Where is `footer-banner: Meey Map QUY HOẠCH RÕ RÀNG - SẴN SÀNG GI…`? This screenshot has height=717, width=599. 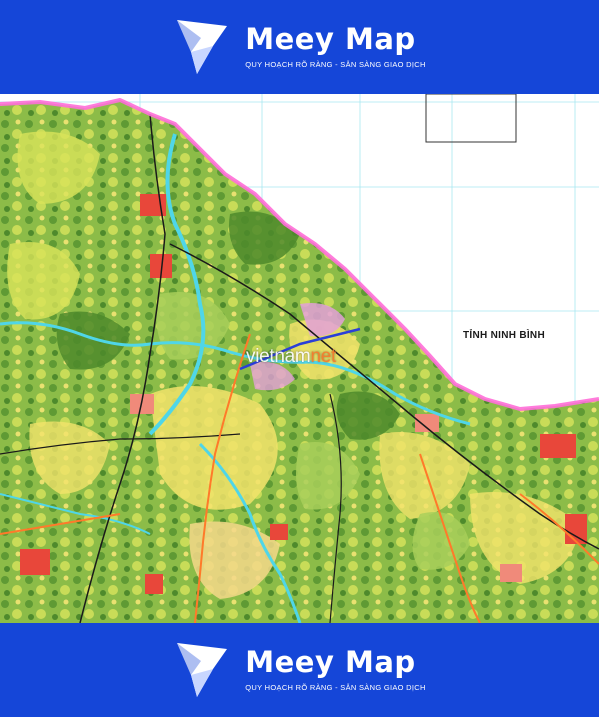
footer-banner: Meey Map QUY HOẠCH RÕ RÀNG - SẴN SÀNG GI… is located at coordinates (299, 670).